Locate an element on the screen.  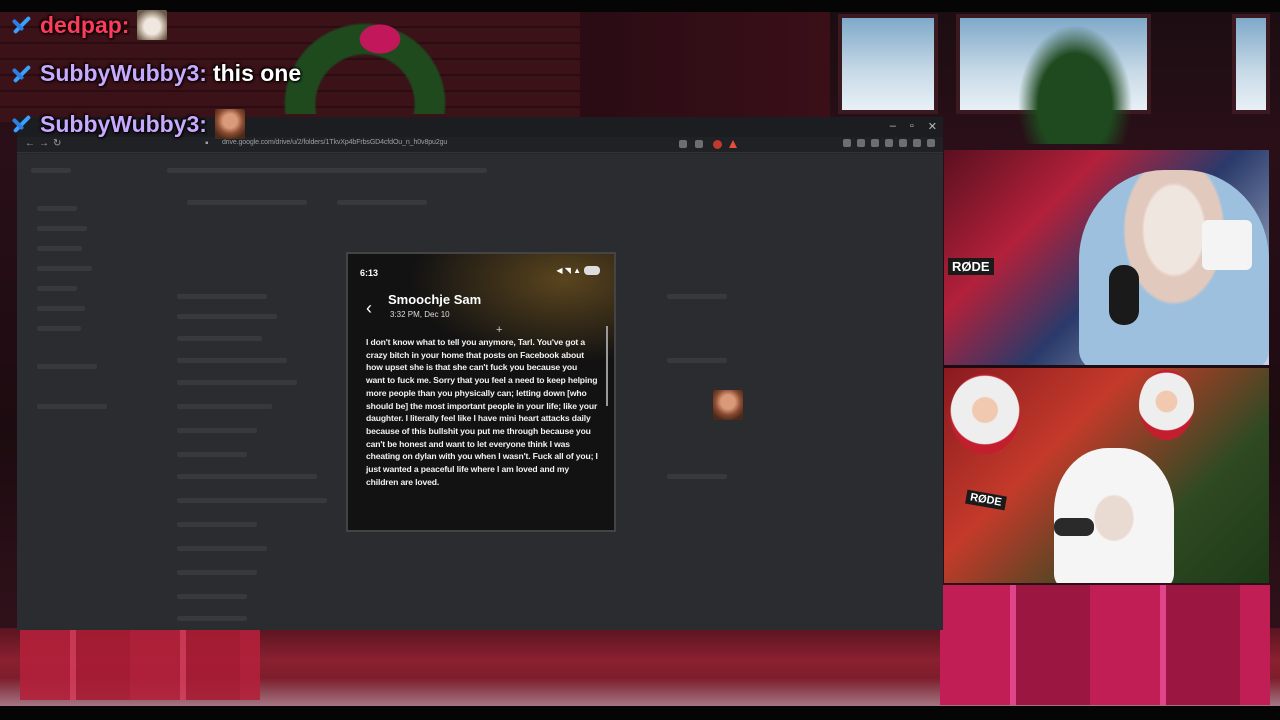
bottom-letterbox is located at coordinates (640, 713).